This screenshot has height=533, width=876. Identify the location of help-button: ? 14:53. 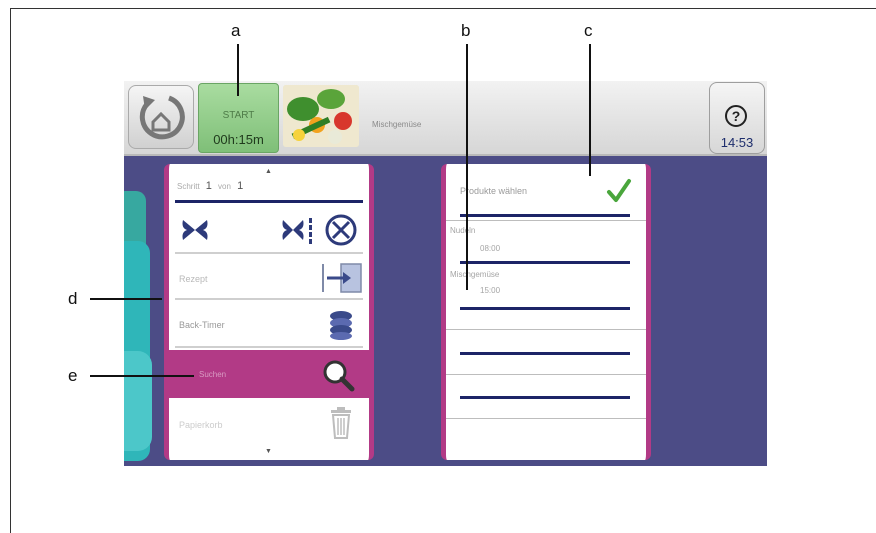
(737, 118).